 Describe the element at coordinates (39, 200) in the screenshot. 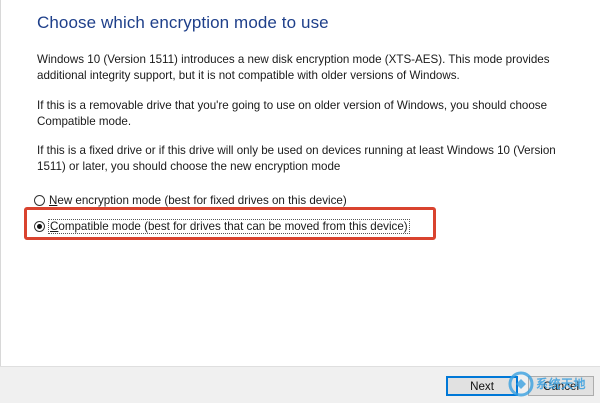

I see `new-encryption-mode-radio` at that location.